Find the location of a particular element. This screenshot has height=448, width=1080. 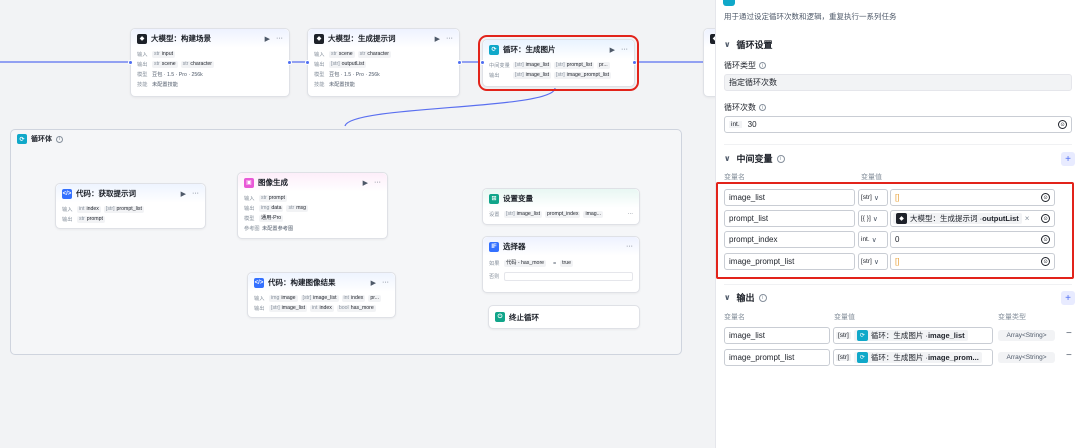

section-mid-variables: ∨ 中间变量 i is located at coordinates (754, 158).